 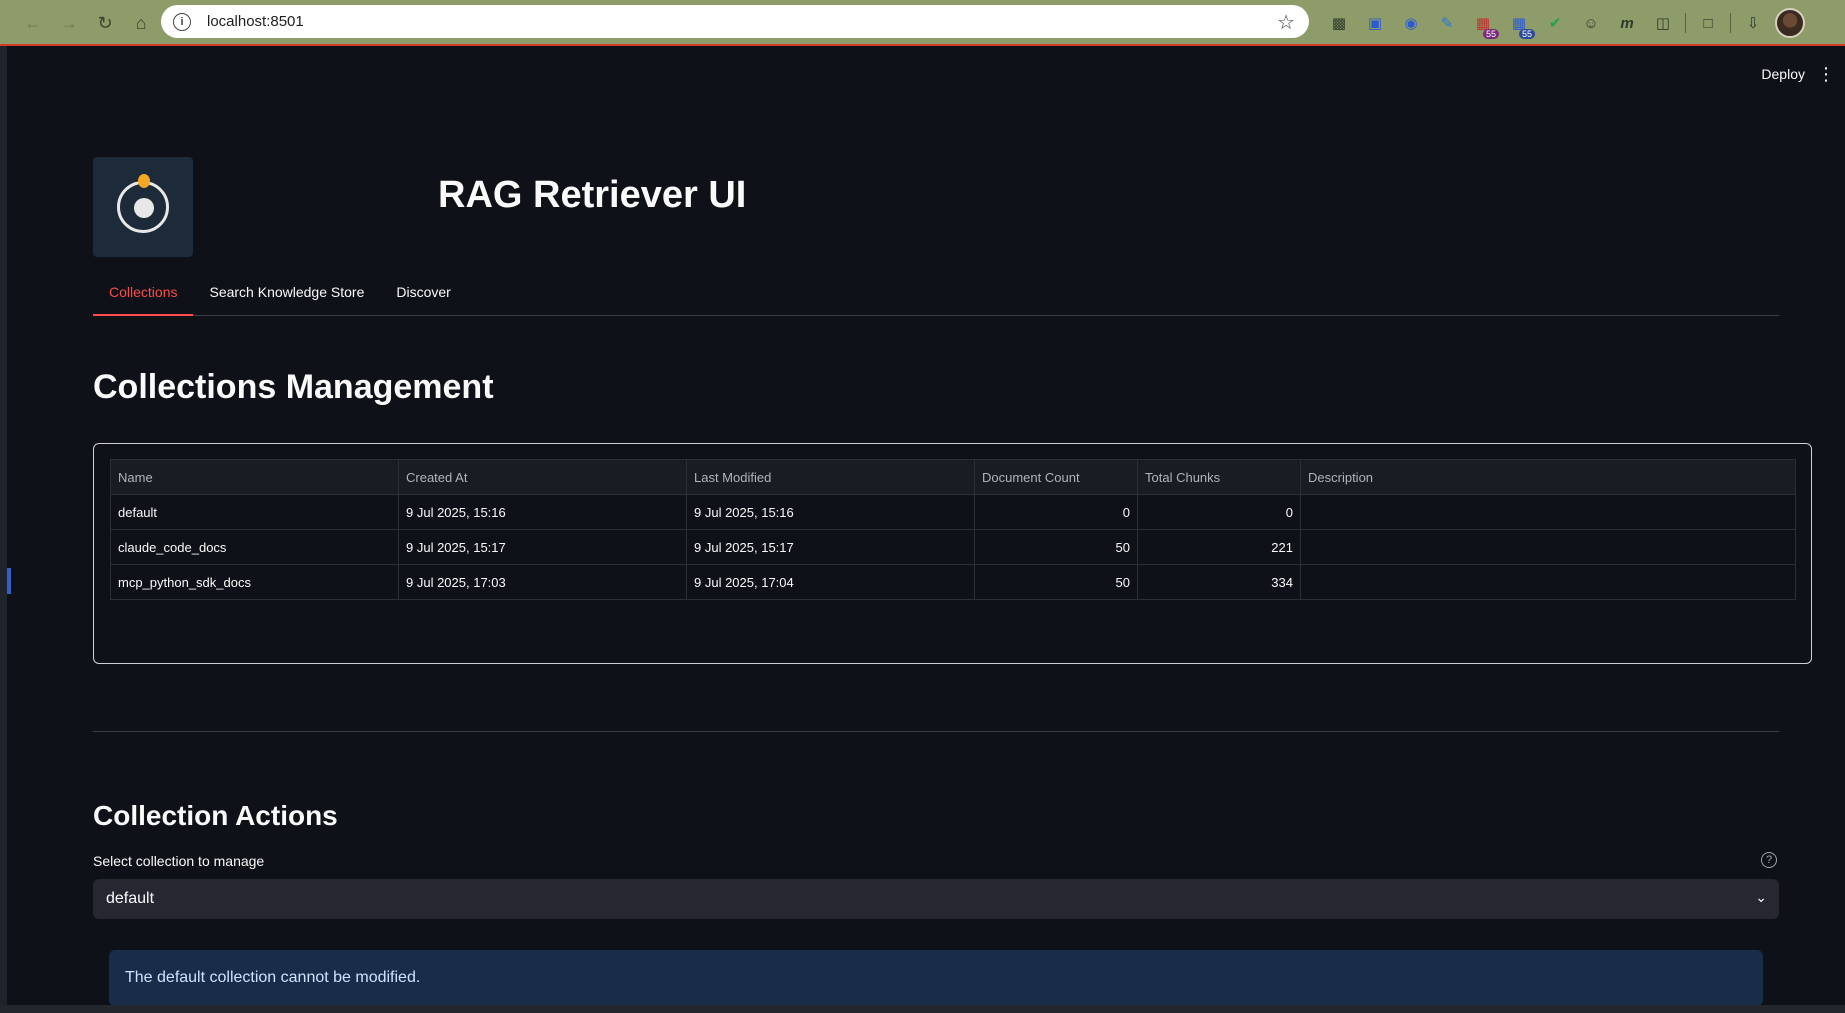 I want to click on cell-name: default, so click(x=254, y=512).